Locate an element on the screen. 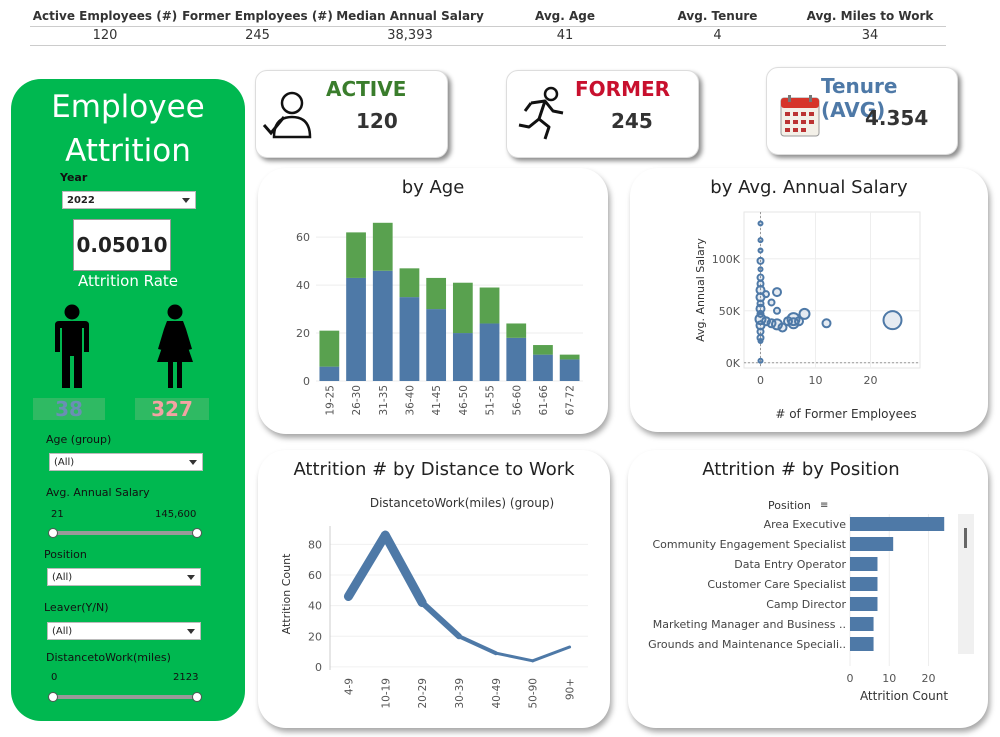 The width and height of the screenshot is (1000, 737). x-tick-label: 0 is located at coordinates (850, 678).